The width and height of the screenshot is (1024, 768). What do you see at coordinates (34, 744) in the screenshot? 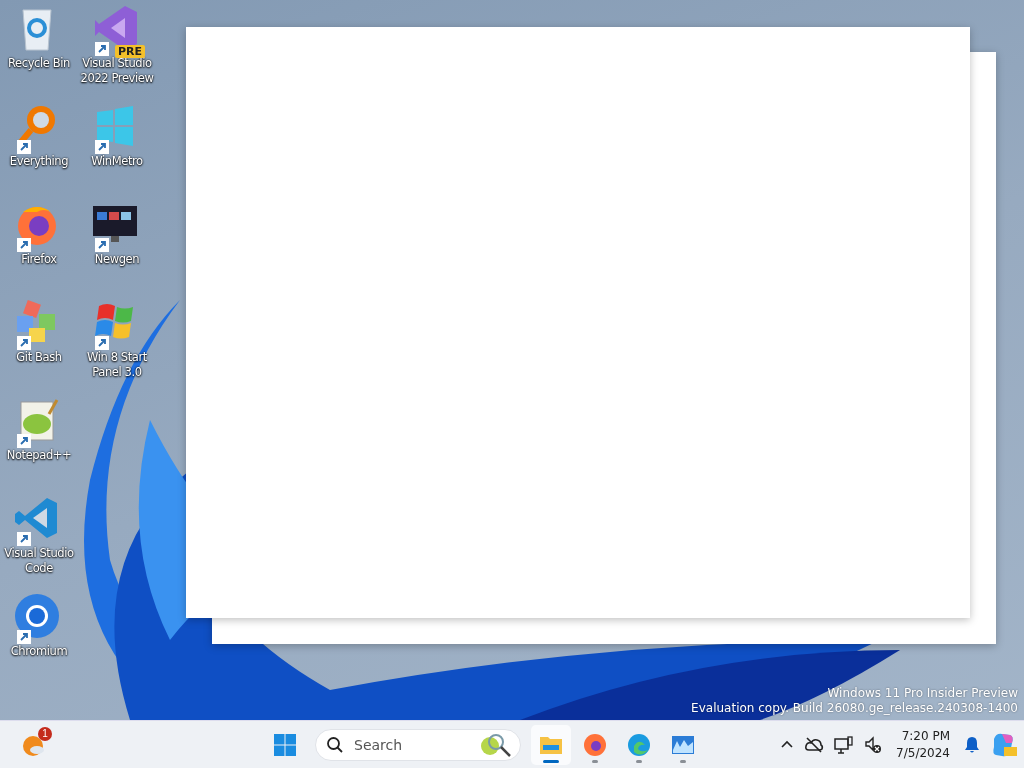
I see `widgets-button: 1` at bounding box center [34, 744].